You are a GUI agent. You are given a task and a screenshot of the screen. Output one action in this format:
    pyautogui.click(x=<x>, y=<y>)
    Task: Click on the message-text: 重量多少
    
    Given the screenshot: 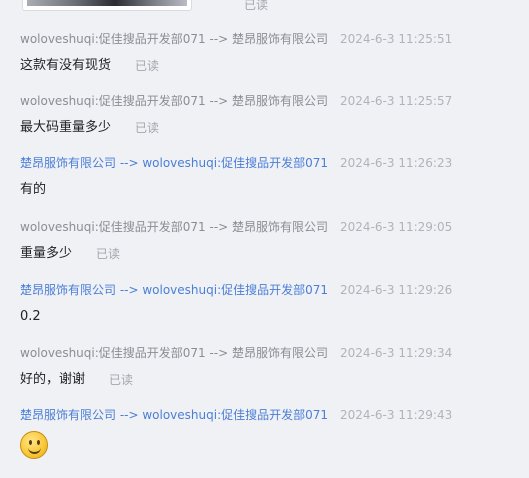 What is the action you would take?
    pyautogui.click(x=46, y=253)
    